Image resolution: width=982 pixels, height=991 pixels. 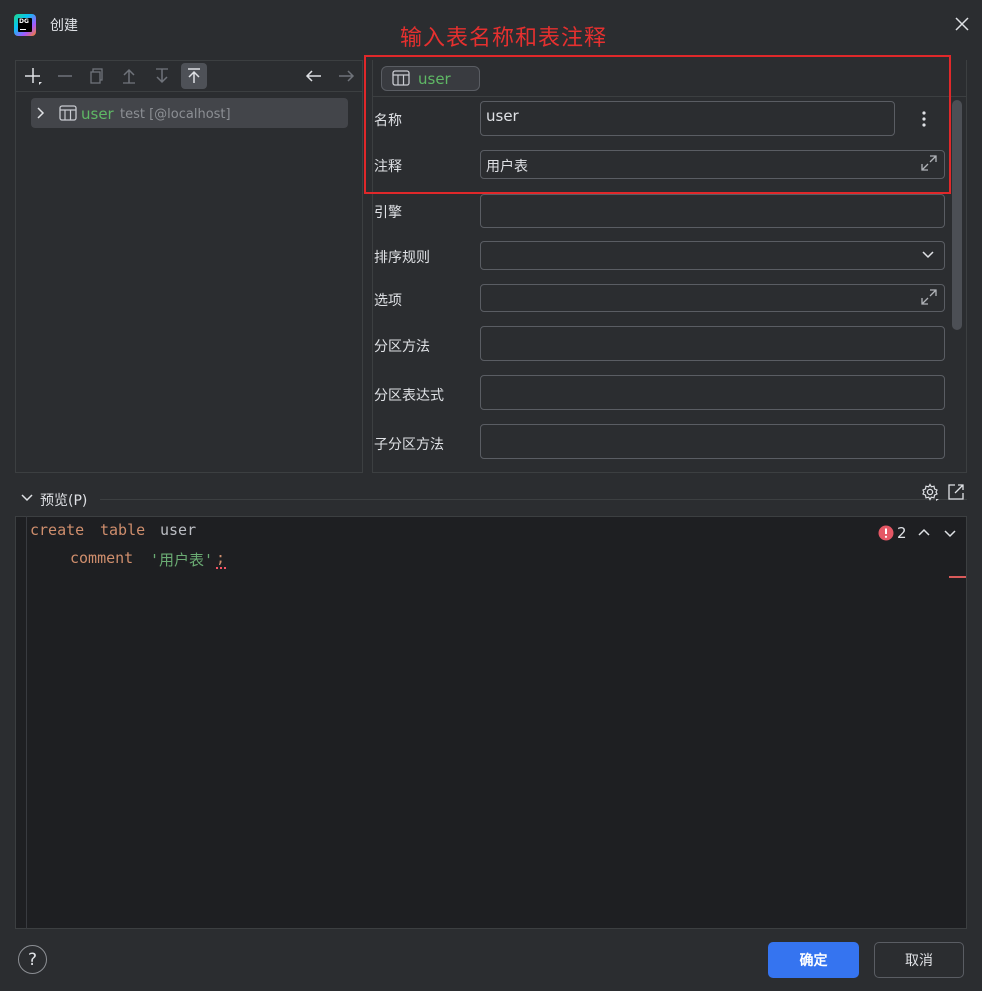 I want to click on options-field, so click(x=712, y=298).